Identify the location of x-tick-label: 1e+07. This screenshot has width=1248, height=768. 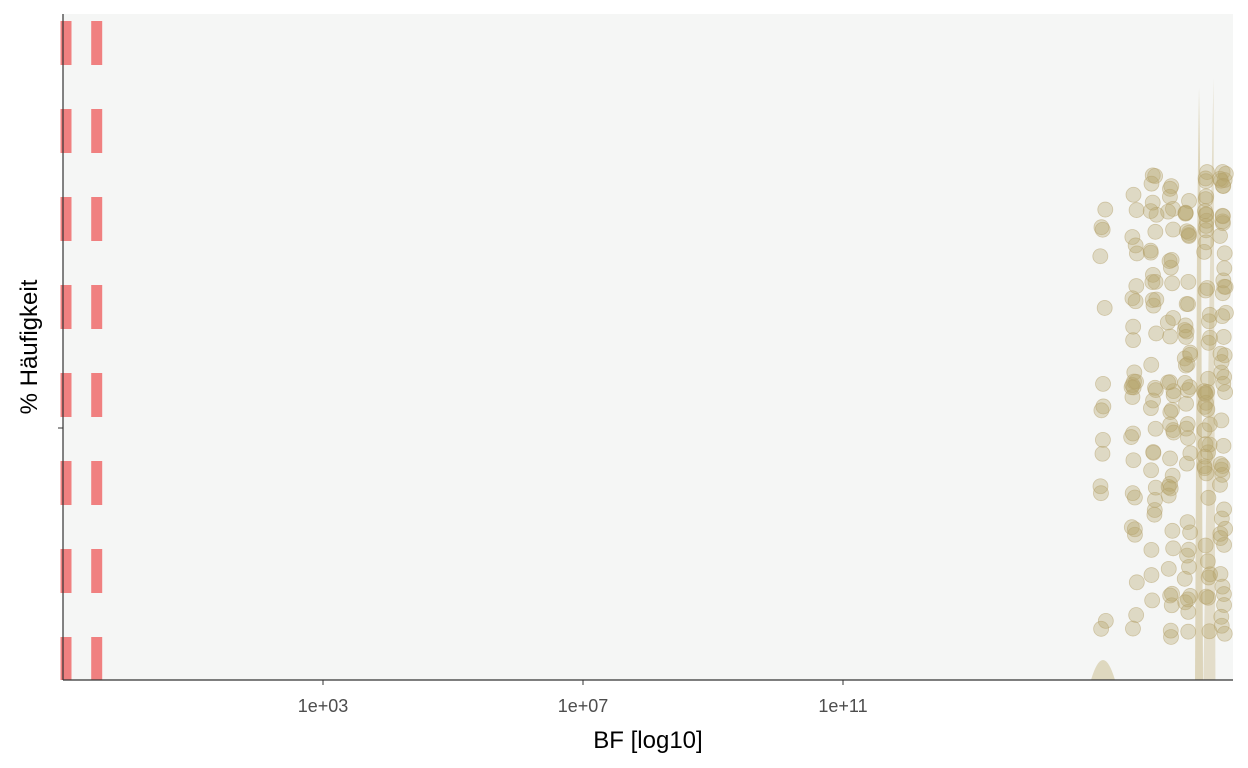
(583, 706).